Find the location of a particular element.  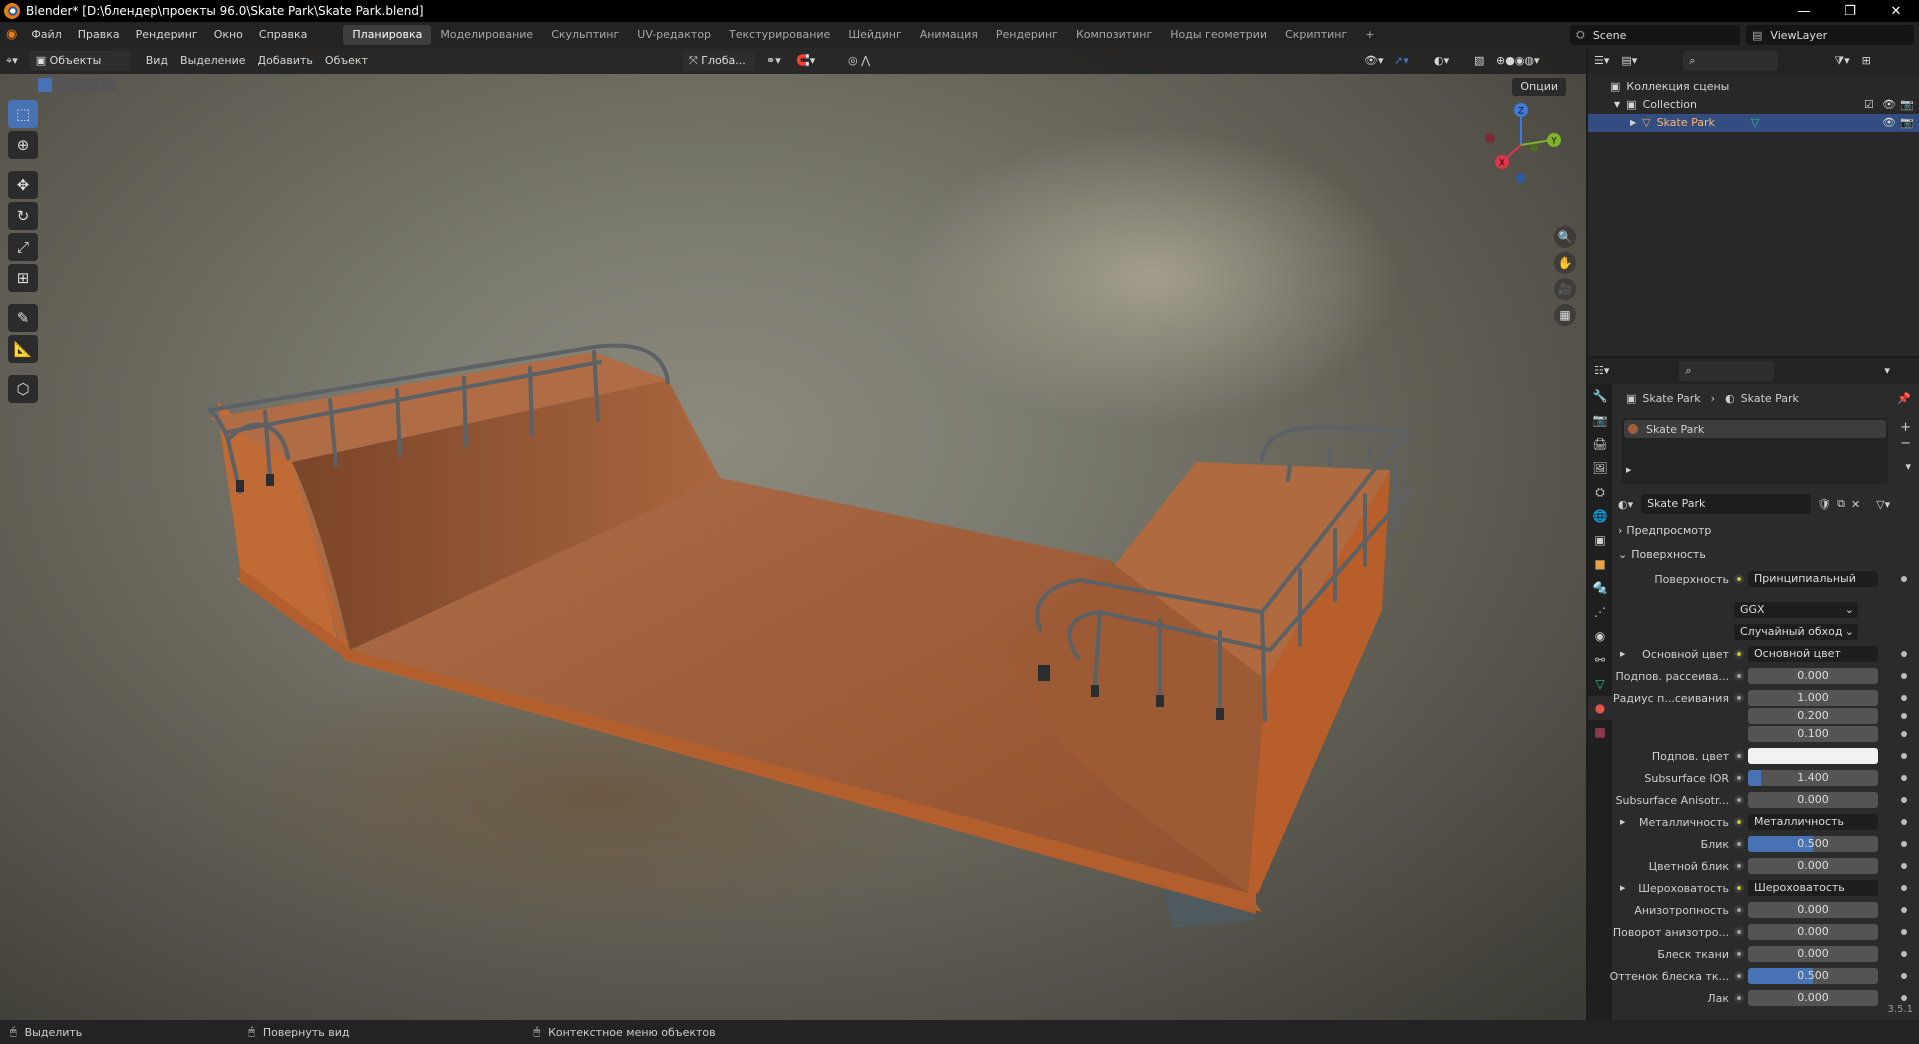

outliner-search-input: ⌕ is located at coordinates (1731, 61).